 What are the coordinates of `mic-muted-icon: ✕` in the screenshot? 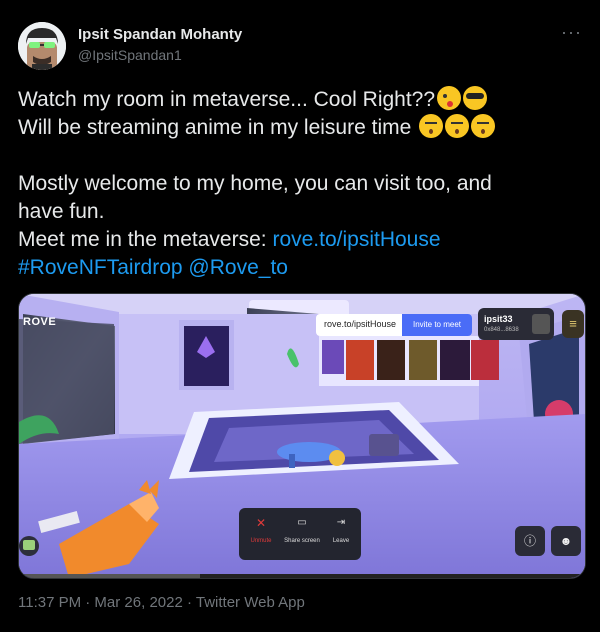 It's located at (261, 523).